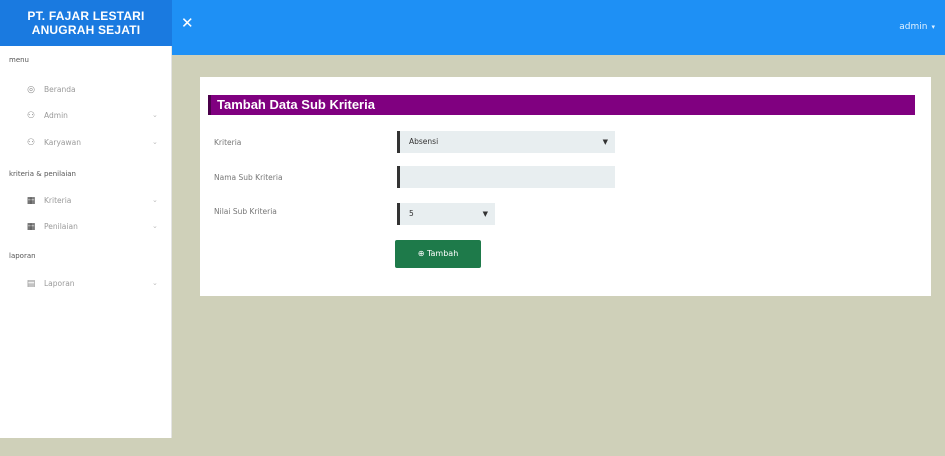 The height and width of the screenshot is (456, 945). Describe the element at coordinates (424, 141) in the screenshot. I see `kriteria-selected-value: Absensi` at that location.